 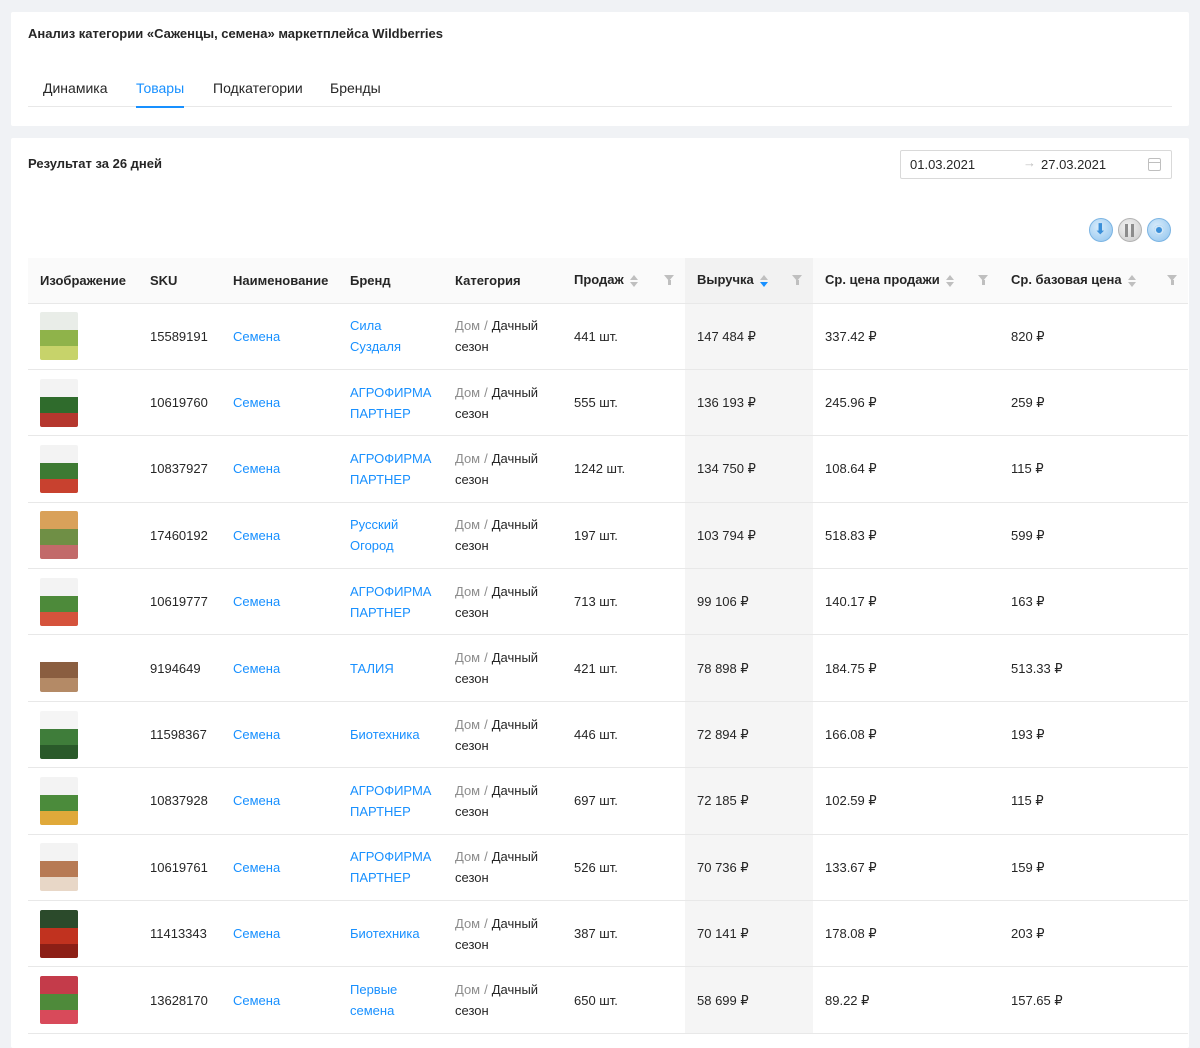 What do you see at coordinates (375, 336) in the screenshot?
I see `brand-link: Сила Суздаля` at bounding box center [375, 336].